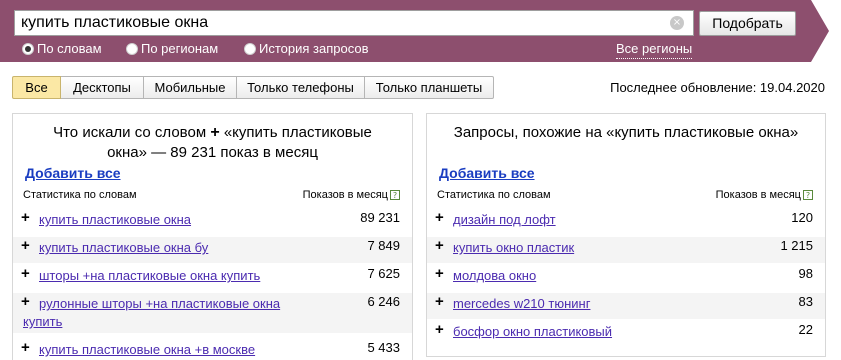  I want to click on keyword-link: босфор окно пластиковый, so click(532, 332).